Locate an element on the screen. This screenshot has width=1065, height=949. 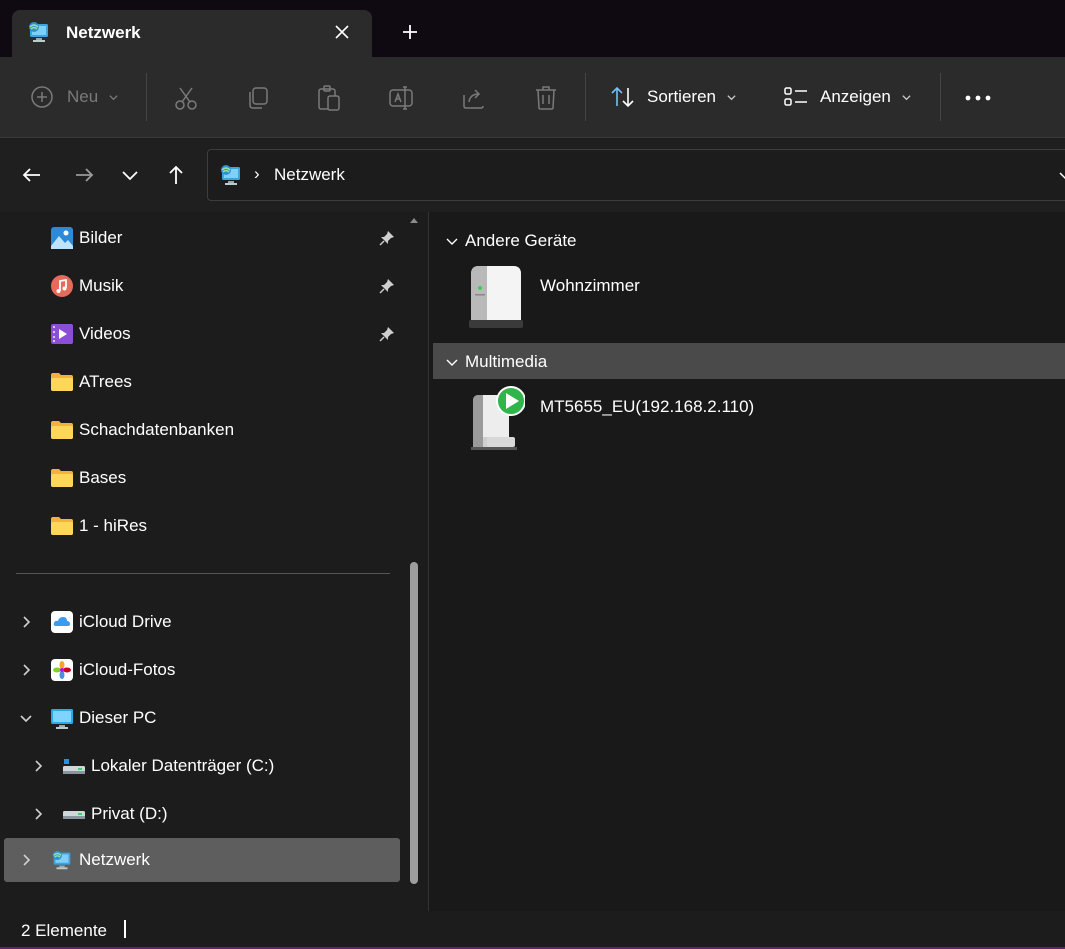
sort-label: Sortieren is located at coordinates (681, 96).